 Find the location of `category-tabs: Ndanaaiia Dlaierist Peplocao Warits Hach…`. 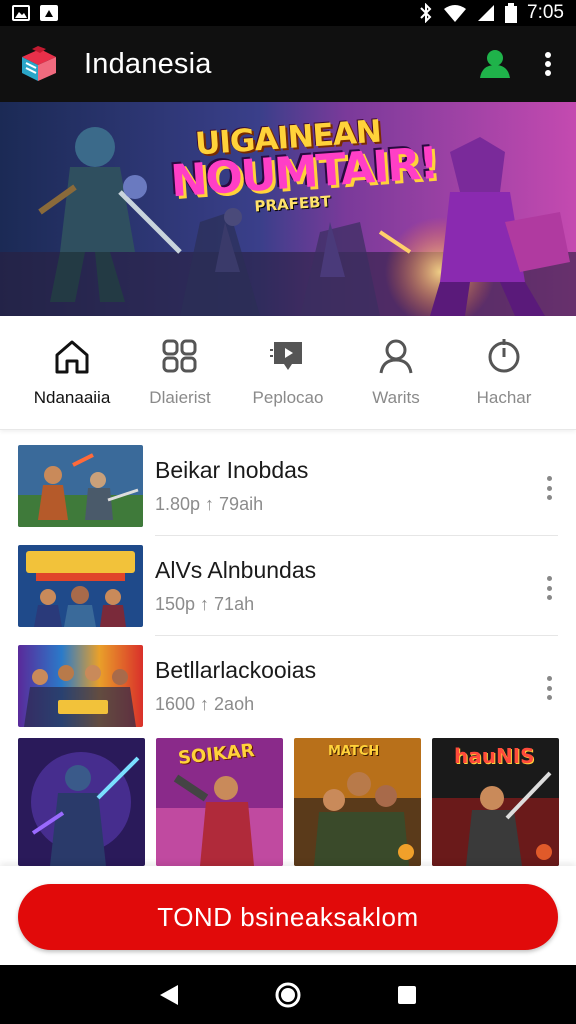

category-tabs: Ndanaaiia Dlaierist Peplocao Warits Hach… is located at coordinates (288, 373).